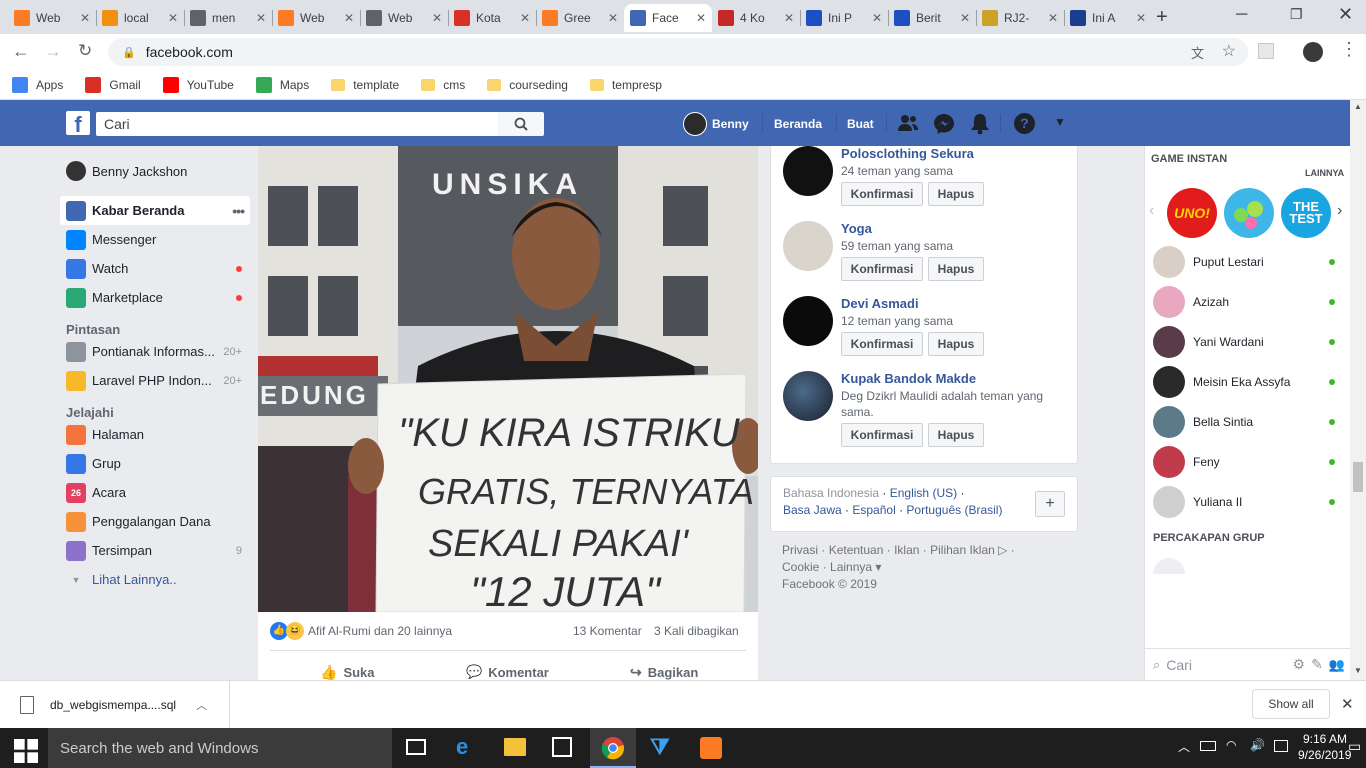  Describe the element at coordinates (906, 550) in the screenshot. I see `footer-link: Iklan` at that location.